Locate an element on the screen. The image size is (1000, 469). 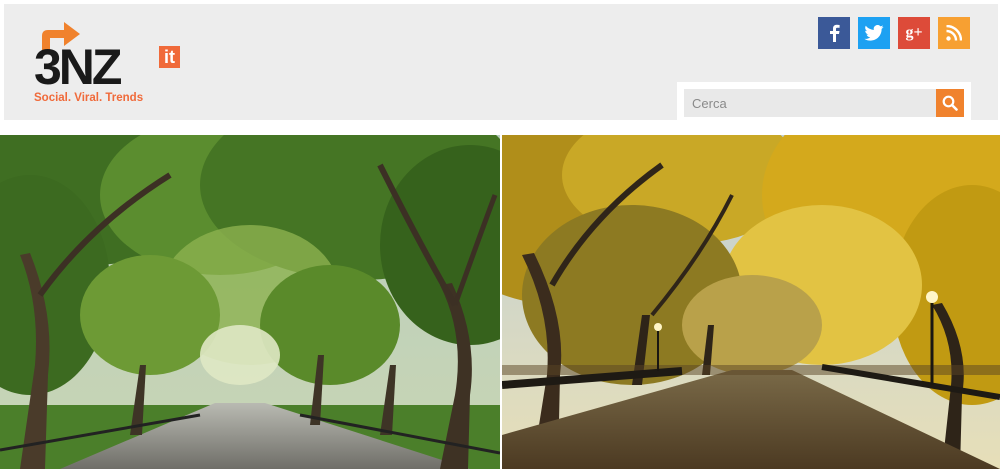
search-input is located at coordinates (810, 103).